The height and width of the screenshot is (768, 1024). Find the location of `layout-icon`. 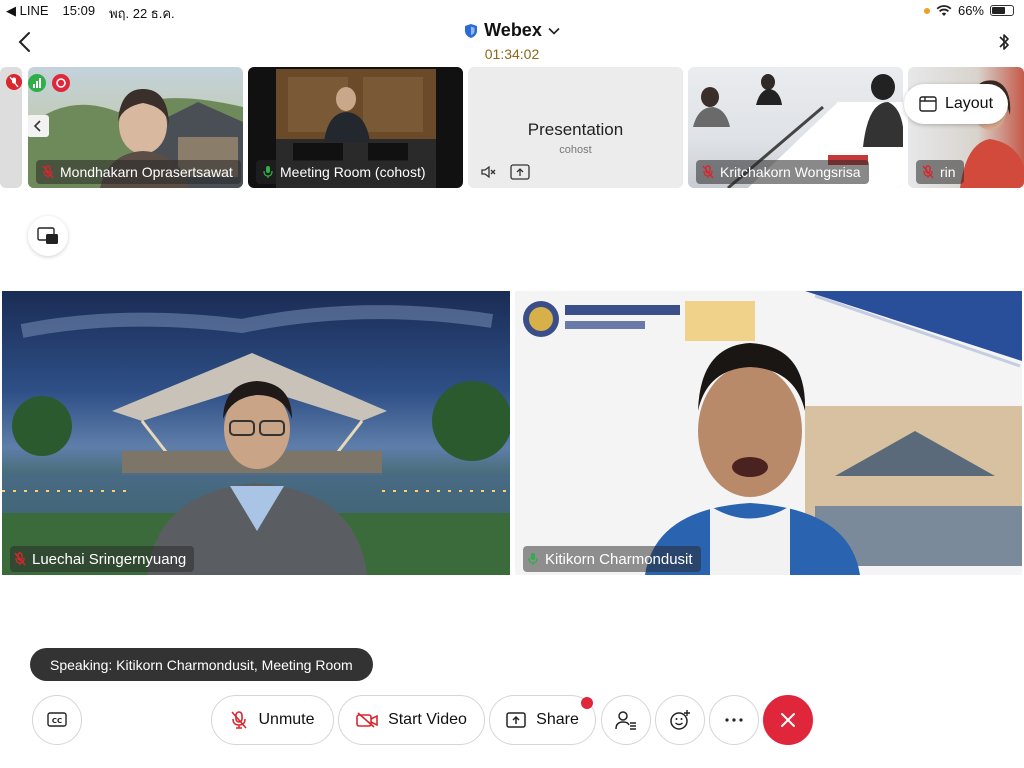

layout-icon is located at coordinates (928, 104).